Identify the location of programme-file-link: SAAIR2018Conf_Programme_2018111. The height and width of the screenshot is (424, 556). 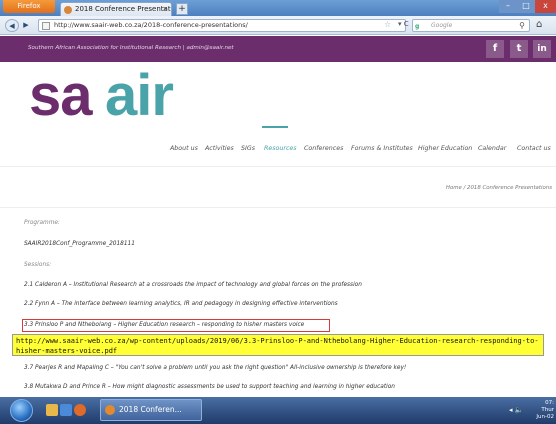
(79, 244).